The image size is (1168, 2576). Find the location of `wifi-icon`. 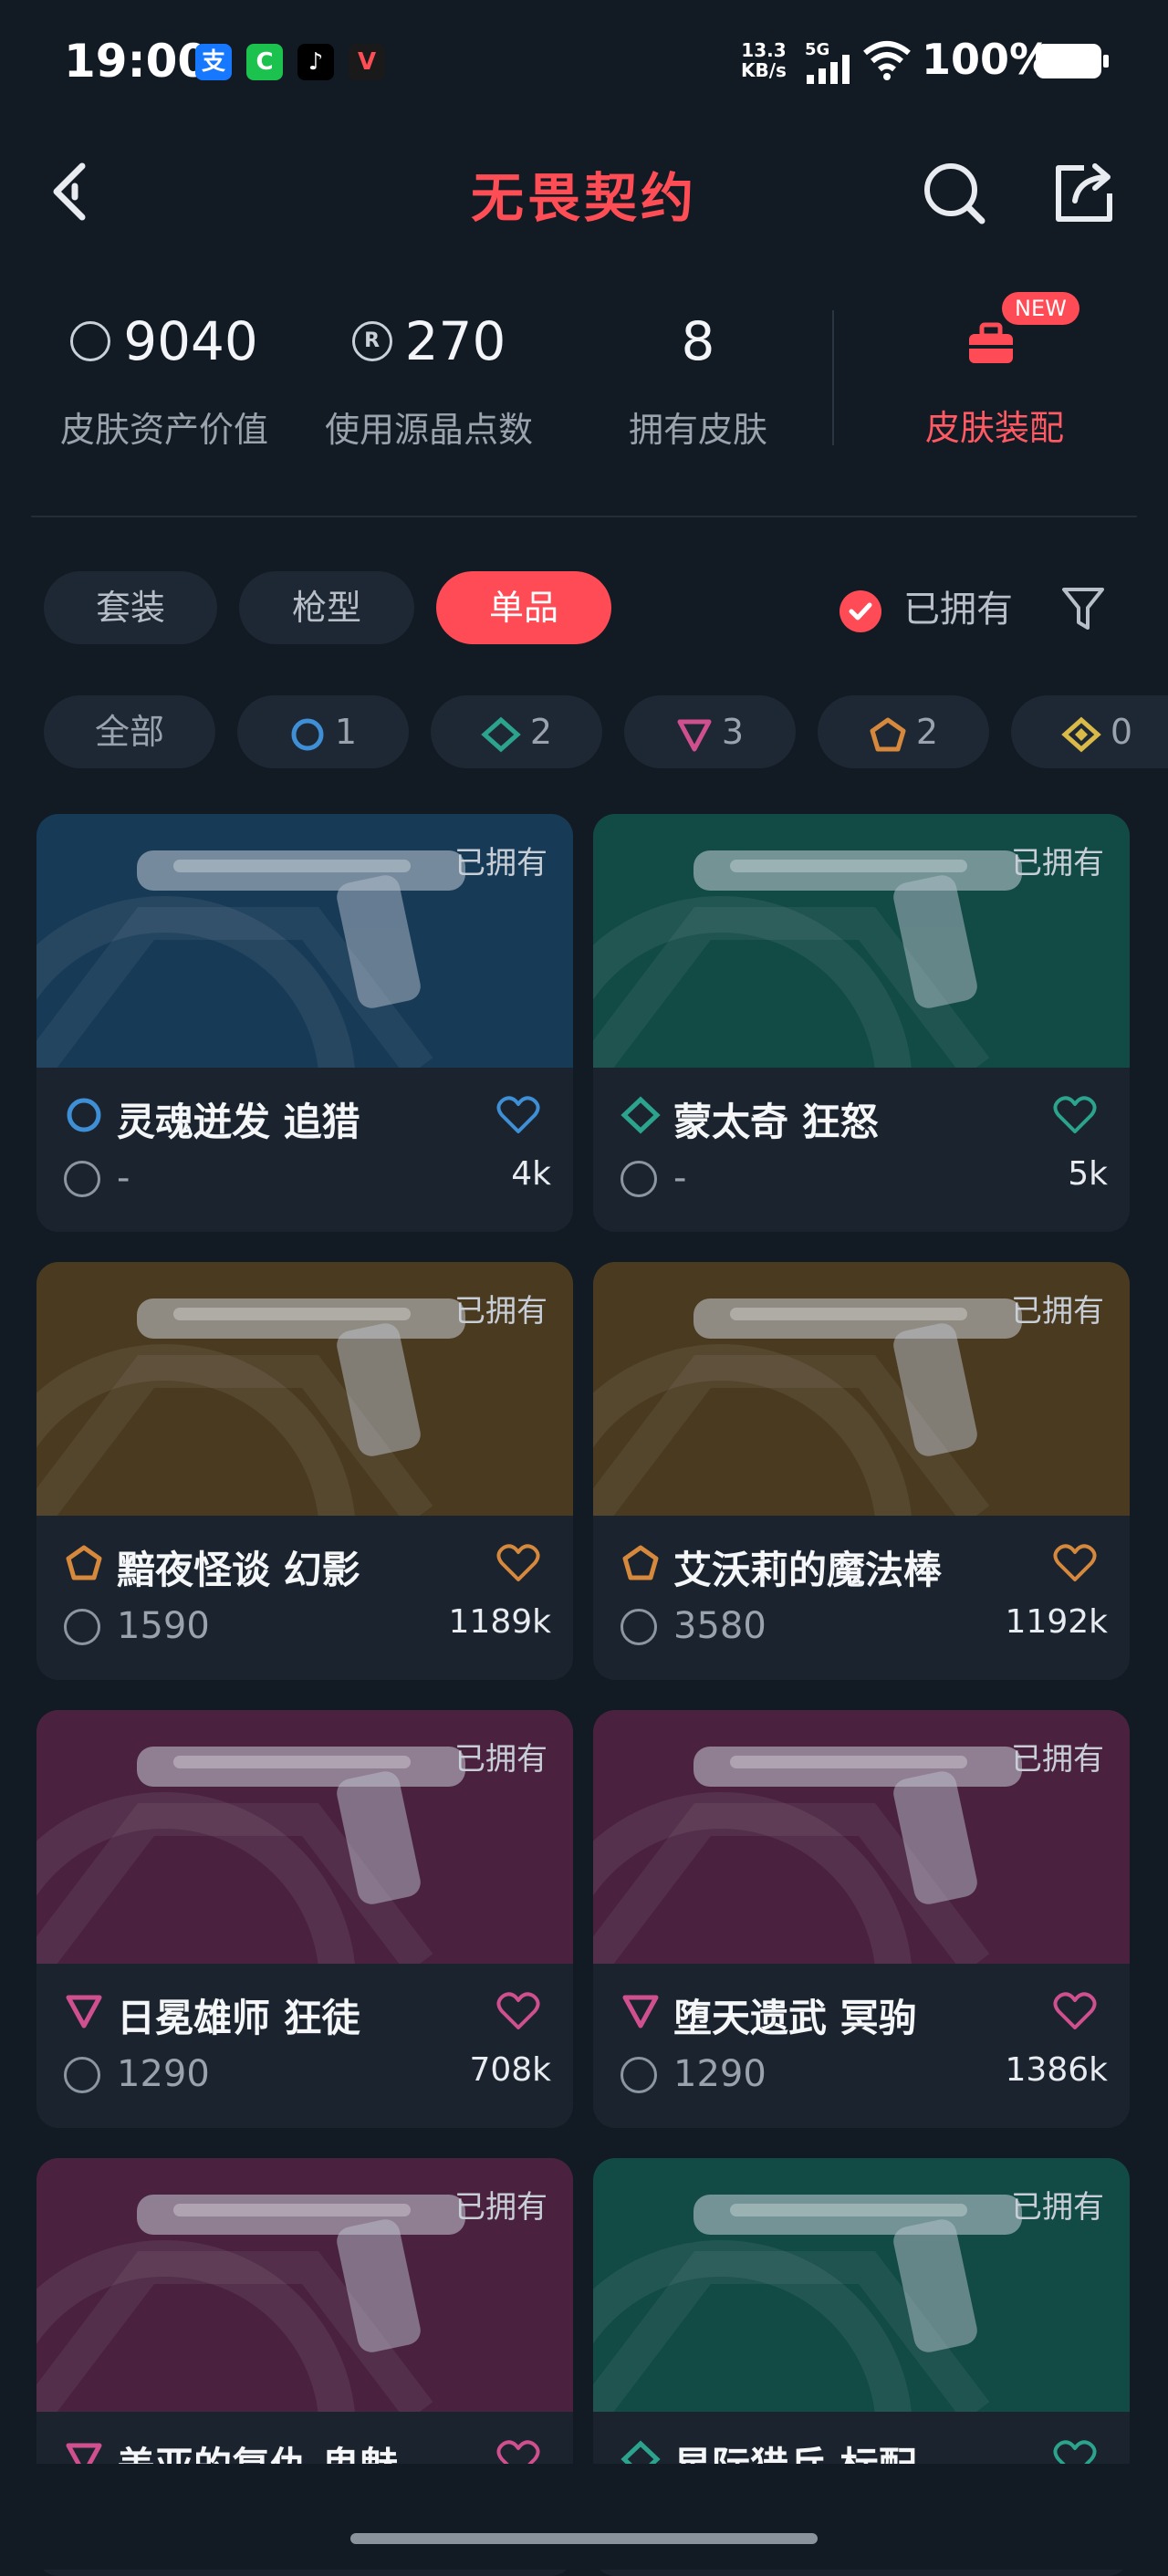

wifi-icon is located at coordinates (887, 60).